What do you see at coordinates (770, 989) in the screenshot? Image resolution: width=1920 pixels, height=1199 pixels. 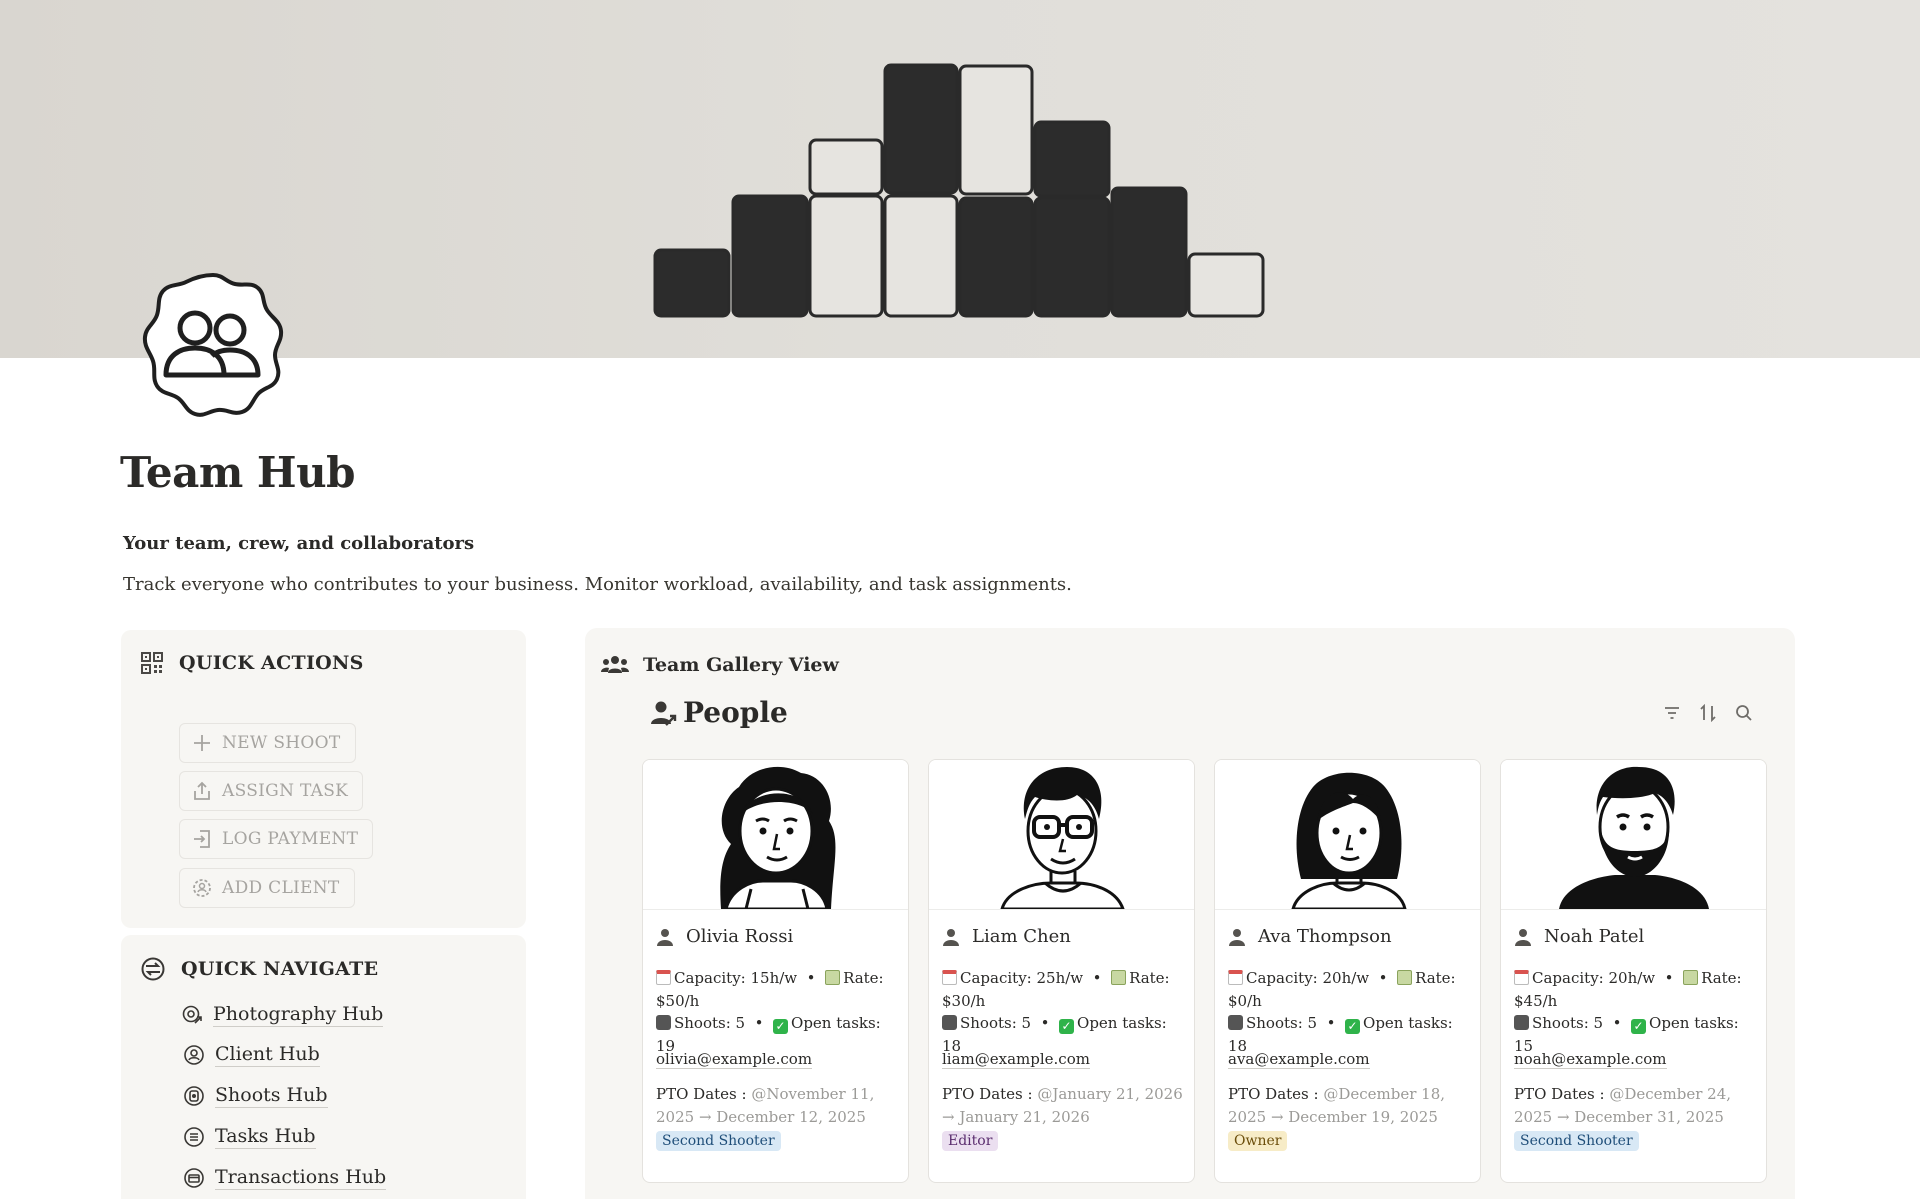 I see `capacity-rate: Capacity: 15h/w • Rate: $50/h` at bounding box center [770, 989].